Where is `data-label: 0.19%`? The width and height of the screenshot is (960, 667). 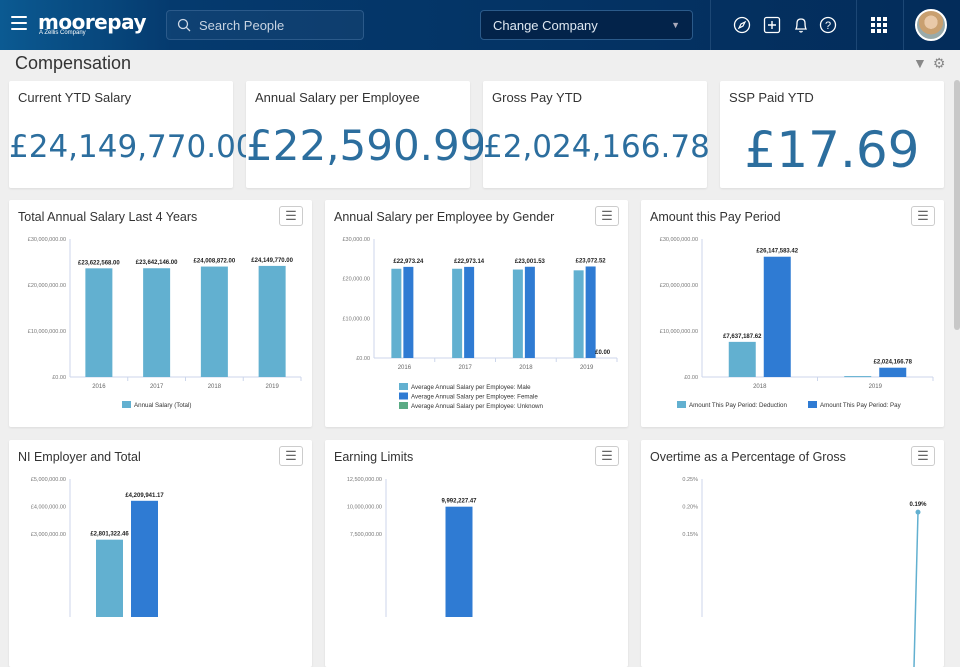
data-label: 0.19% is located at coordinates (918, 505).